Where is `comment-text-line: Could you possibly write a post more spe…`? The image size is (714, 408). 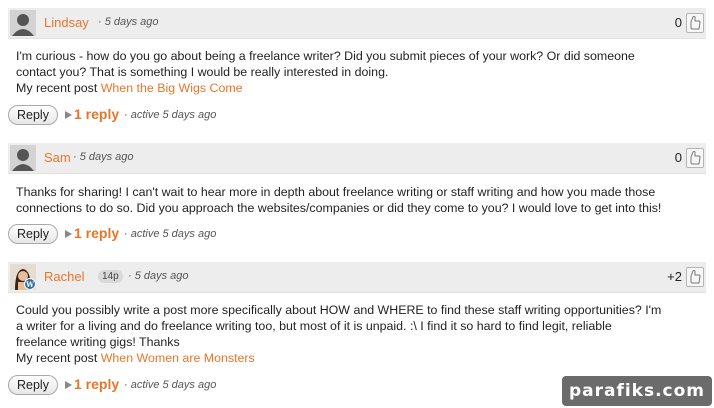 comment-text-line: Could you possibly write a post more spe… is located at coordinates (339, 310).